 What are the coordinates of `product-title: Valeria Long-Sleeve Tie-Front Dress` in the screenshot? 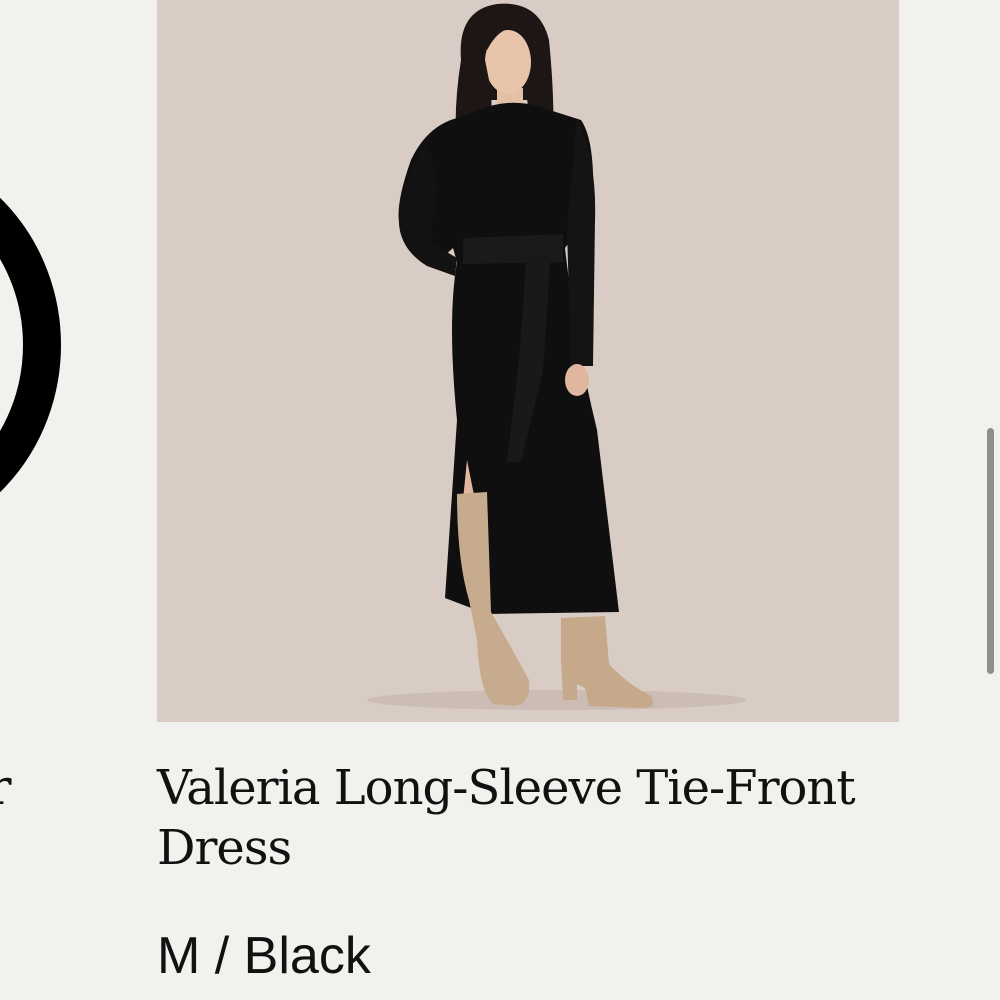 It's located at (528, 818).